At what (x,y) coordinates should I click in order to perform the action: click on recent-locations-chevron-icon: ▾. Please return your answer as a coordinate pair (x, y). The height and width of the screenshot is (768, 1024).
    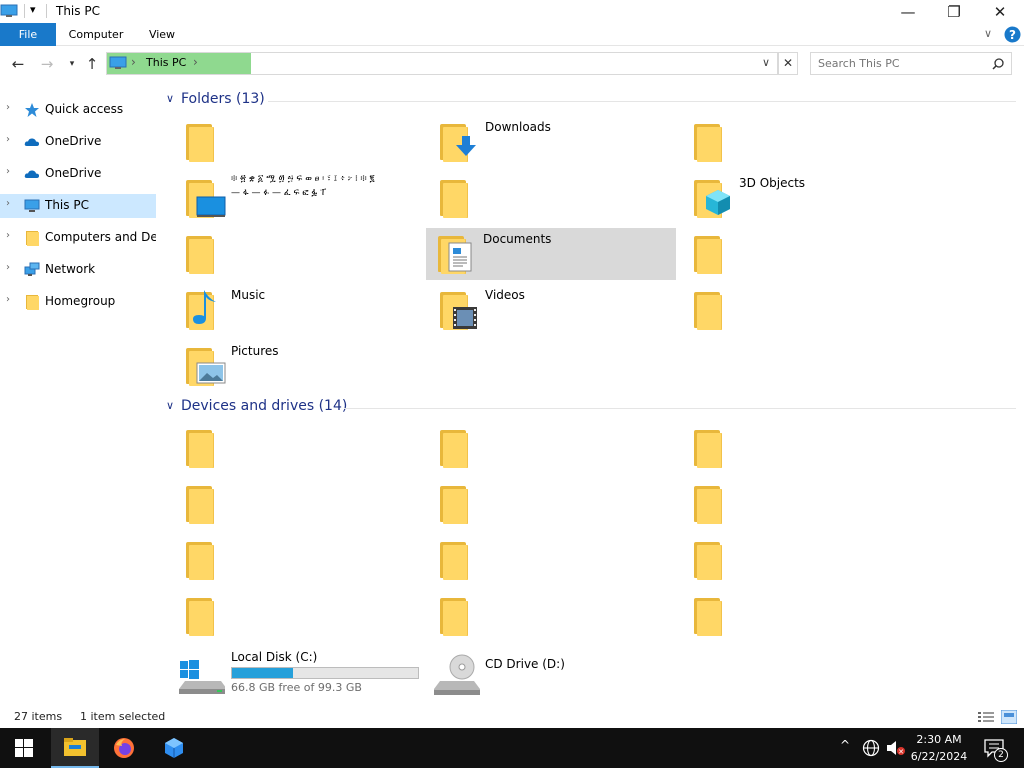
    Looking at the image, I should click on (72, 64).